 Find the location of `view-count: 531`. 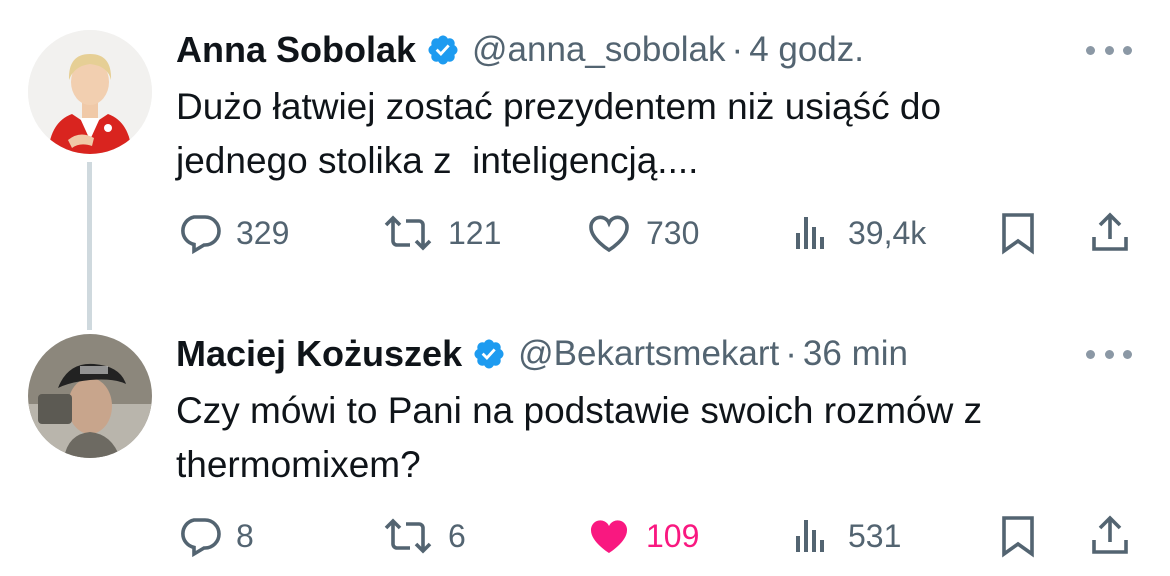

view-count: 531 is located at coordinates (875, 535).